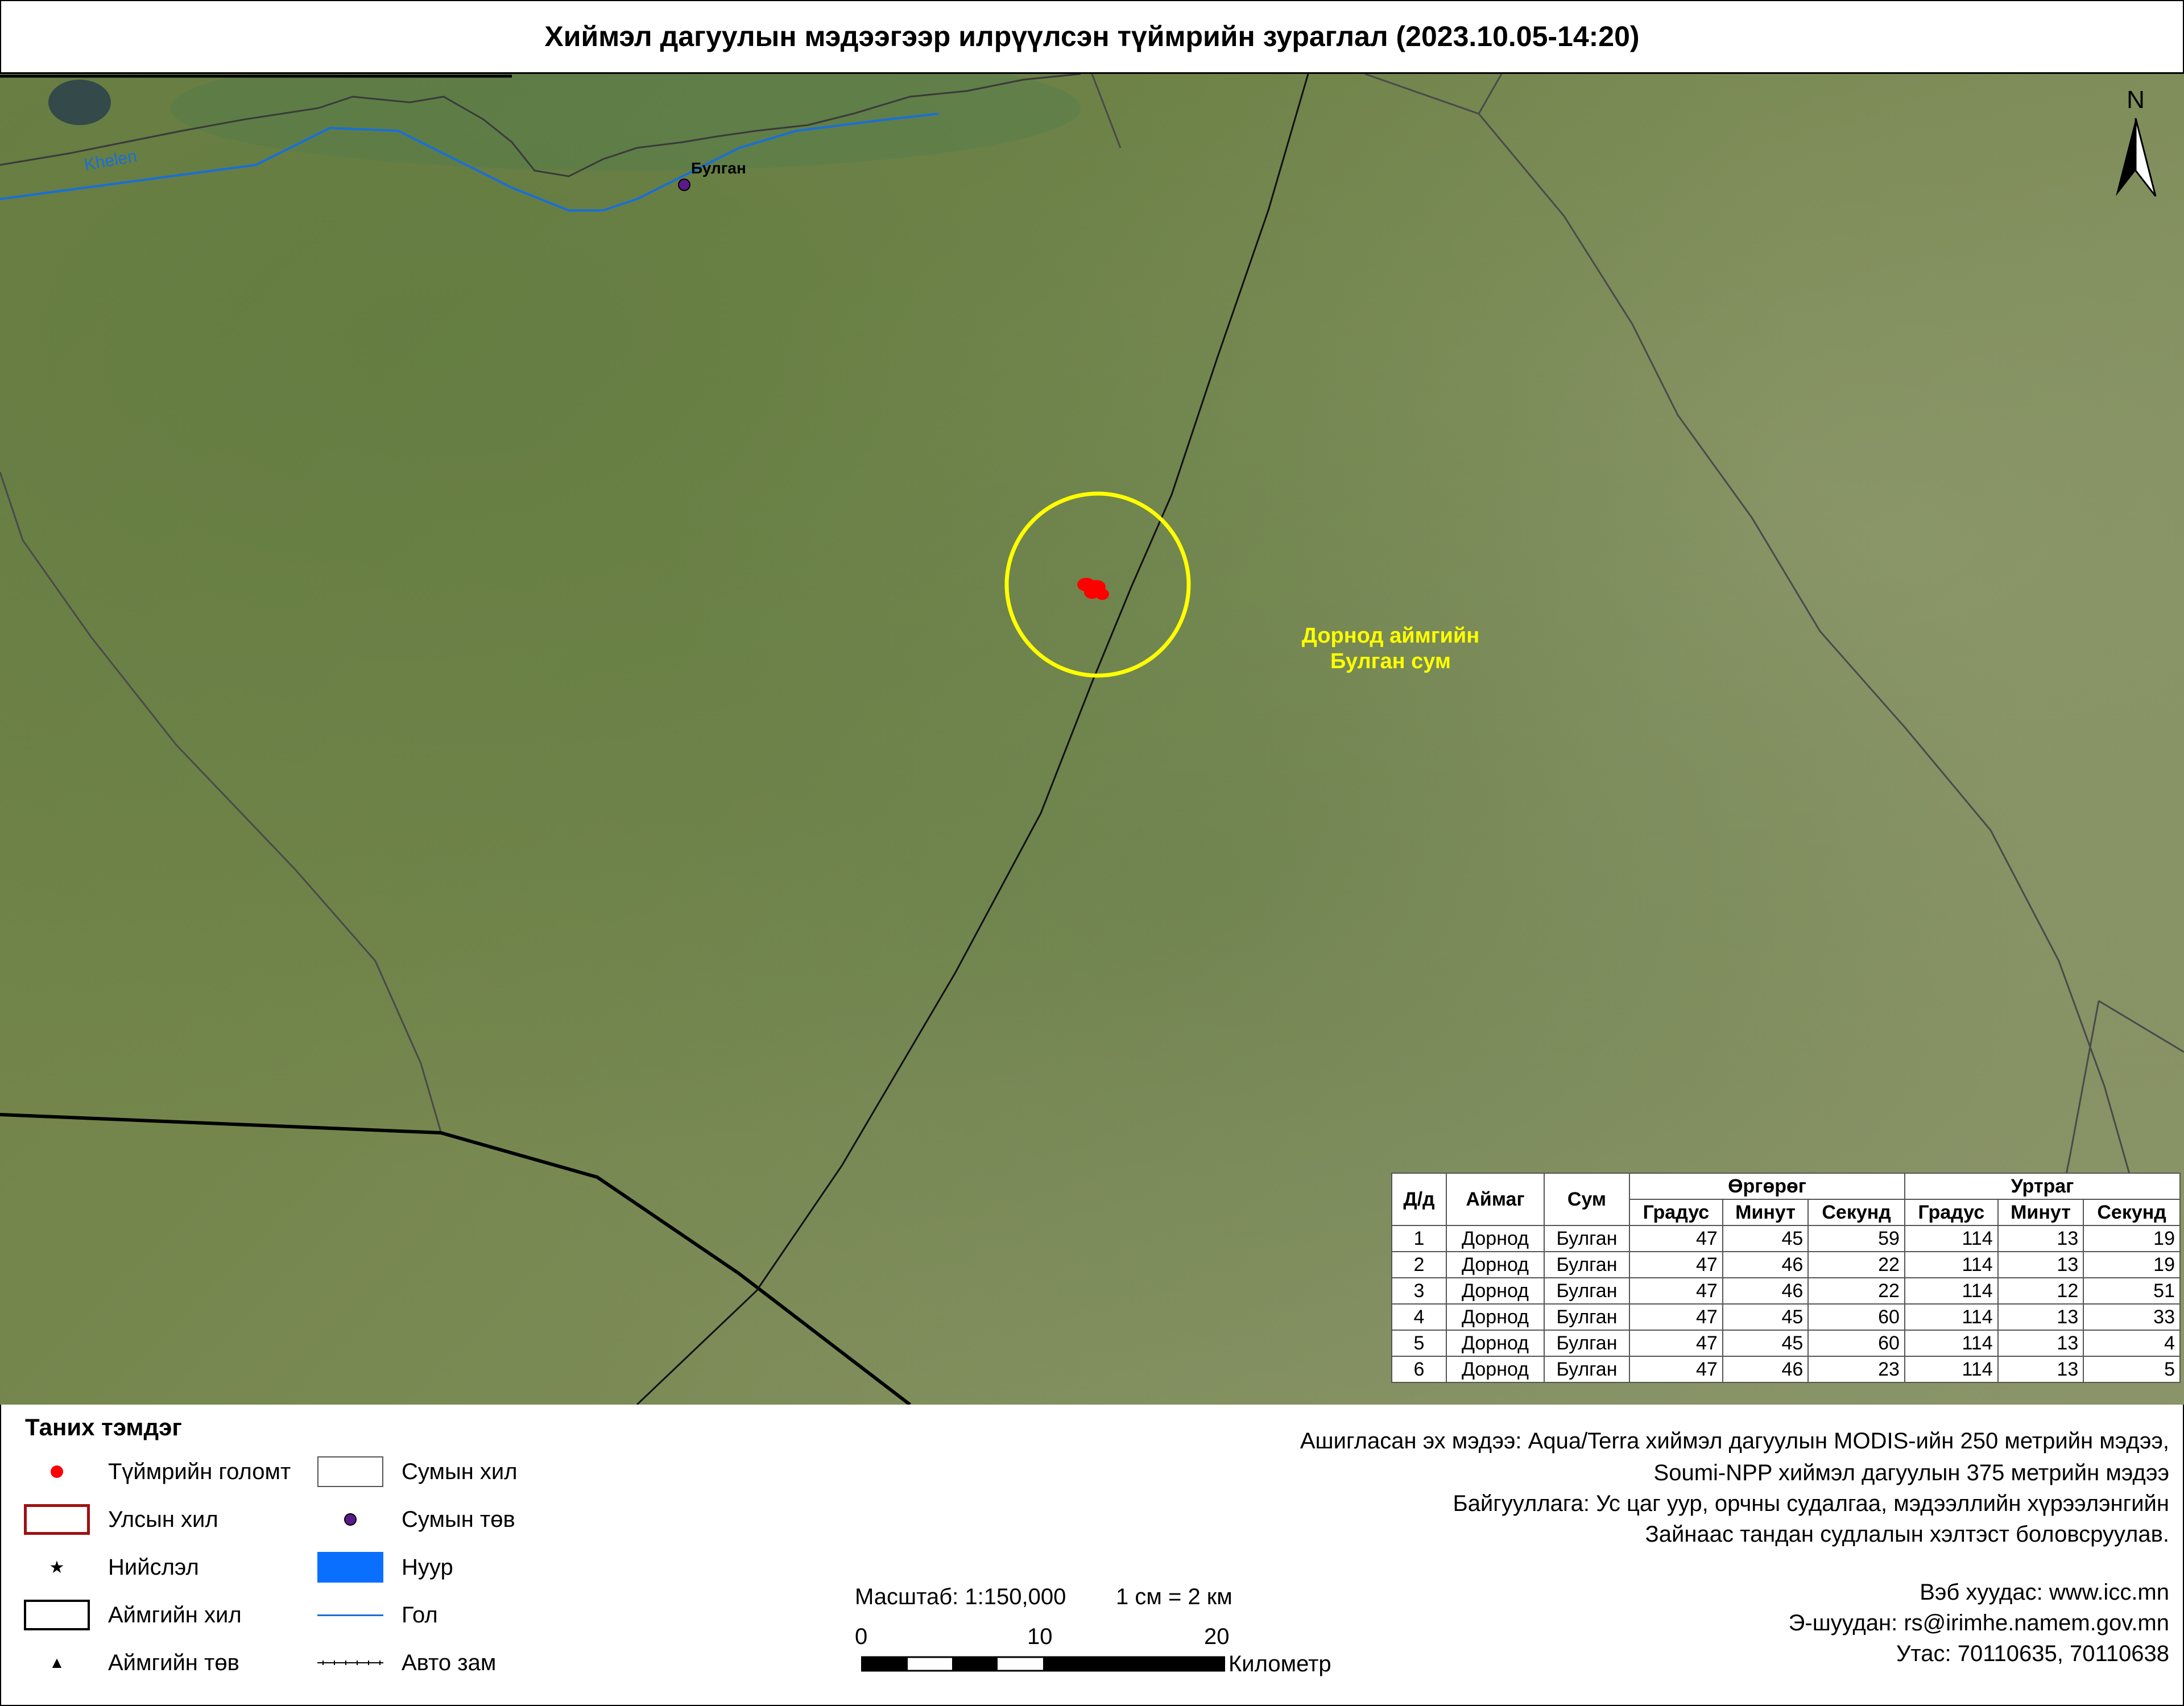  I want to click on legend-item-sum-border: Сумын хил, so click(417, 1472).